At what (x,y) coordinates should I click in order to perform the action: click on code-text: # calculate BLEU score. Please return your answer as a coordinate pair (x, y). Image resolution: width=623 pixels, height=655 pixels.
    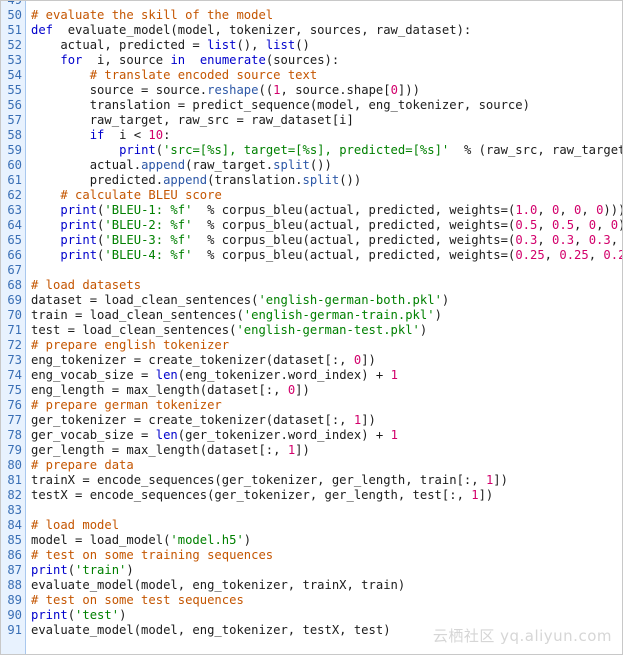
    Looking at the image, I should click on (126, 195).